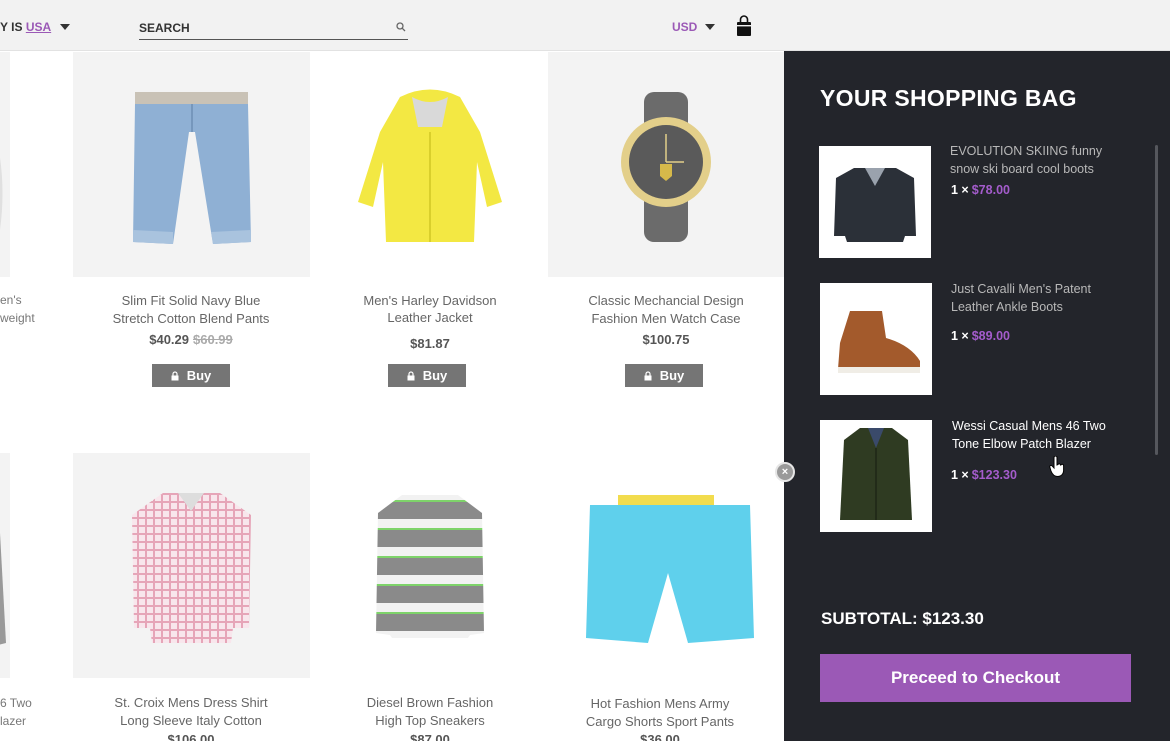 The width and height of the screenshot is (1170, 741). What do you see at coordinates (660, 722) in the screenshot?
I see `product-name-line: Cargo Shorts Sport Pants` at bounding box center [660, 722].